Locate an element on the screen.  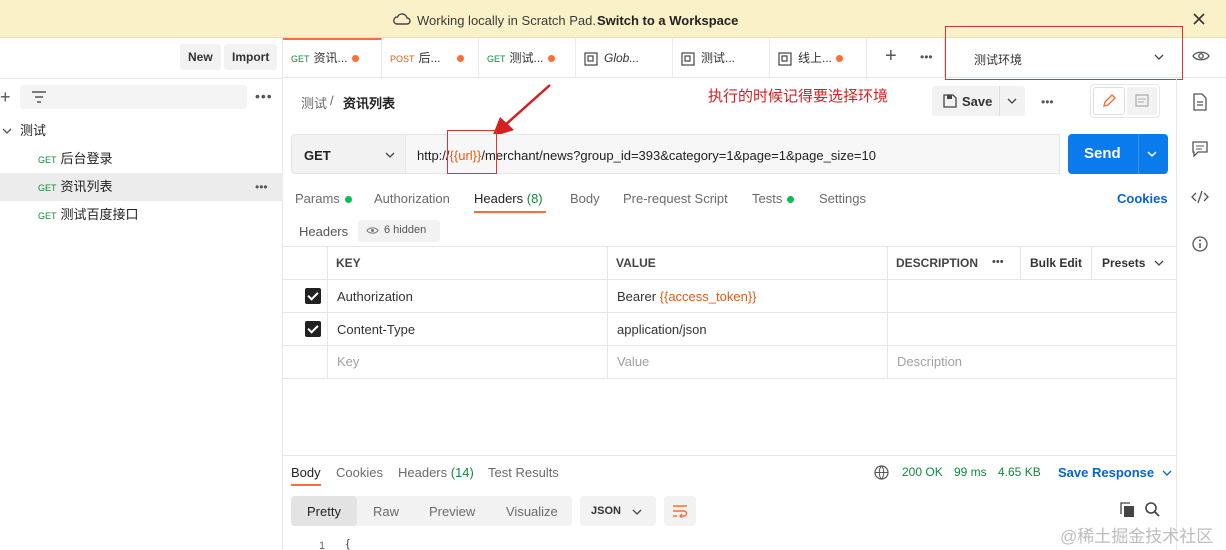
code-icon is located at coordinates (1200, 197).